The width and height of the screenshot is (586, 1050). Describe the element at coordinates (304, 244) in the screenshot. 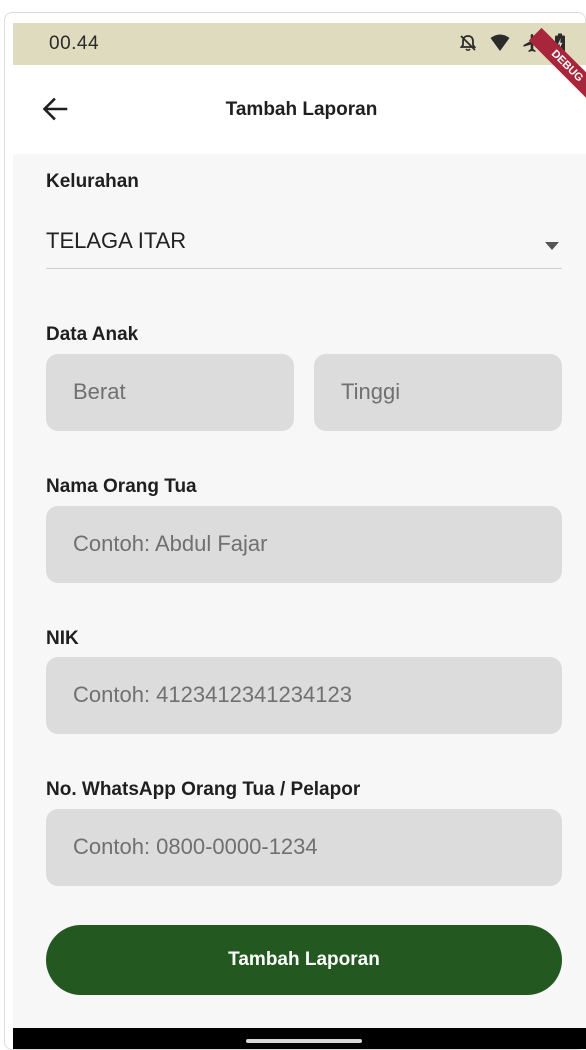

I see `kelurahan-dropdown: TELAGA ITAR` at that location.